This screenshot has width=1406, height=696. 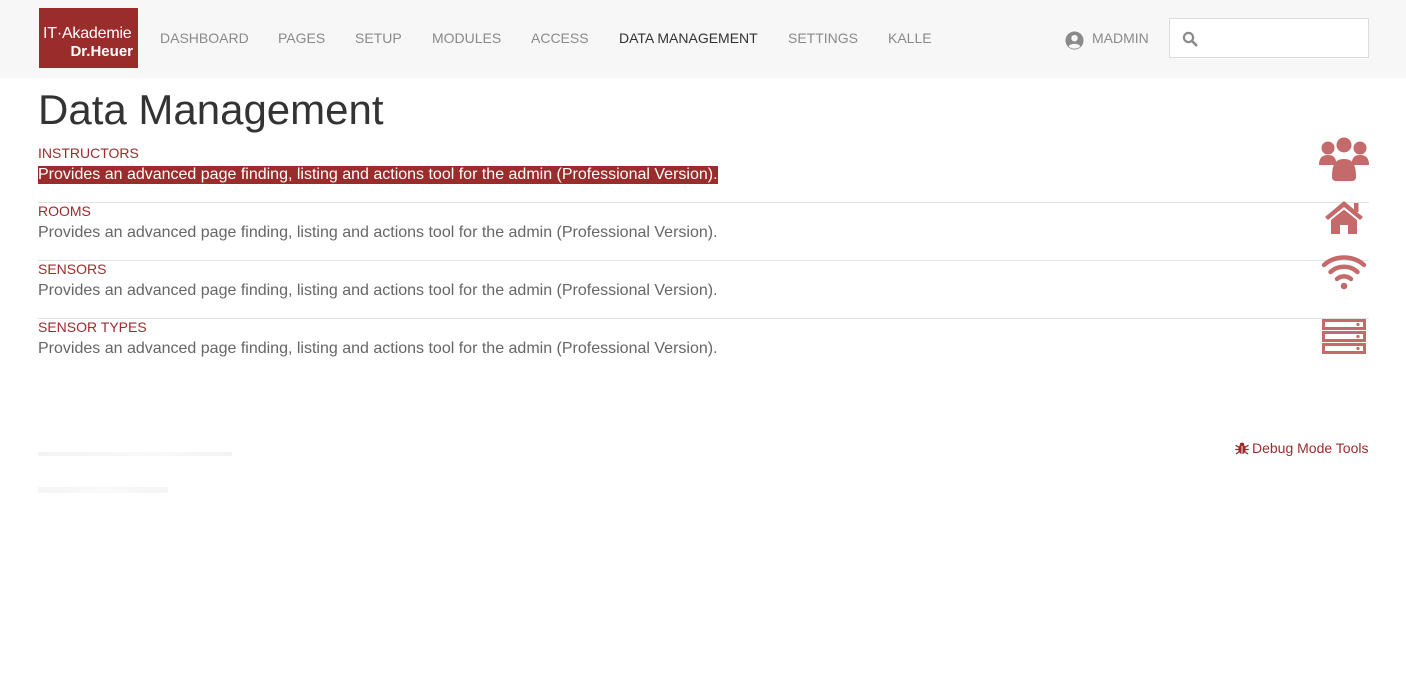 What do you see at coordinates (1242, 448) in the screenshot?
I see `bug-icon` at bounding box center [1242, 448].